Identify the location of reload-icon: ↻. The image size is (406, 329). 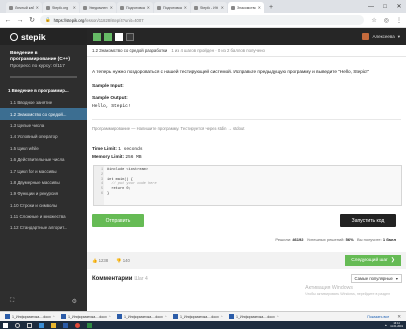
(32, 20).